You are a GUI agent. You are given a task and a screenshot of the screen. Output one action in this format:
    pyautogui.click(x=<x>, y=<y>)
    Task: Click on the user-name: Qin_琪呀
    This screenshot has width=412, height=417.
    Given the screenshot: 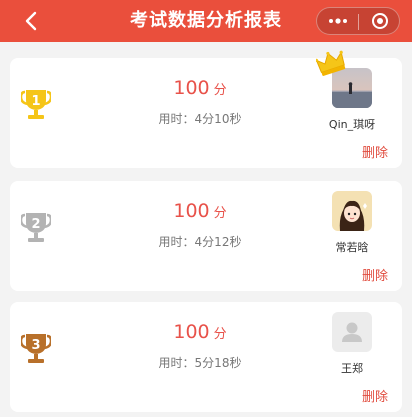 What is the action you would take?
    pyautogui.click(x=352, y=124)
    